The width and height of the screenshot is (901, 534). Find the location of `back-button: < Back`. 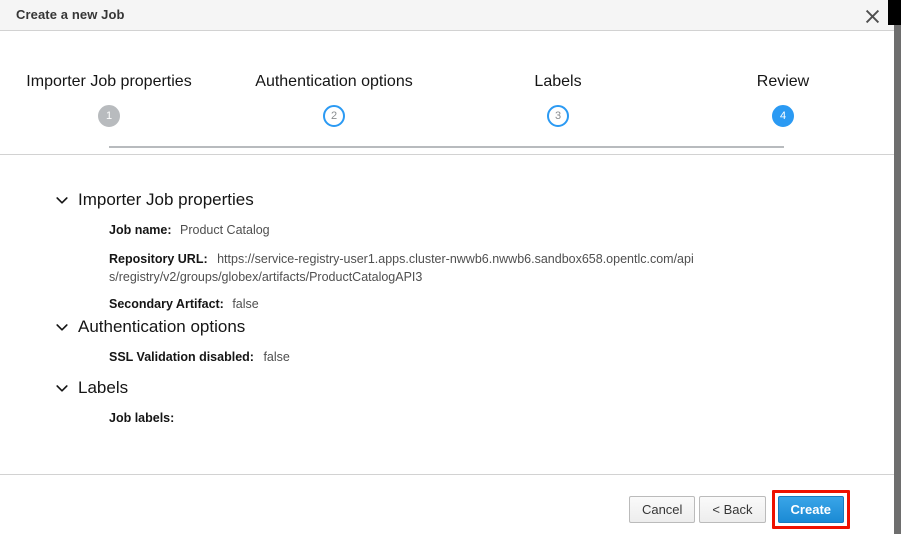

back-button: < Back is located at coordinates (732, 509).